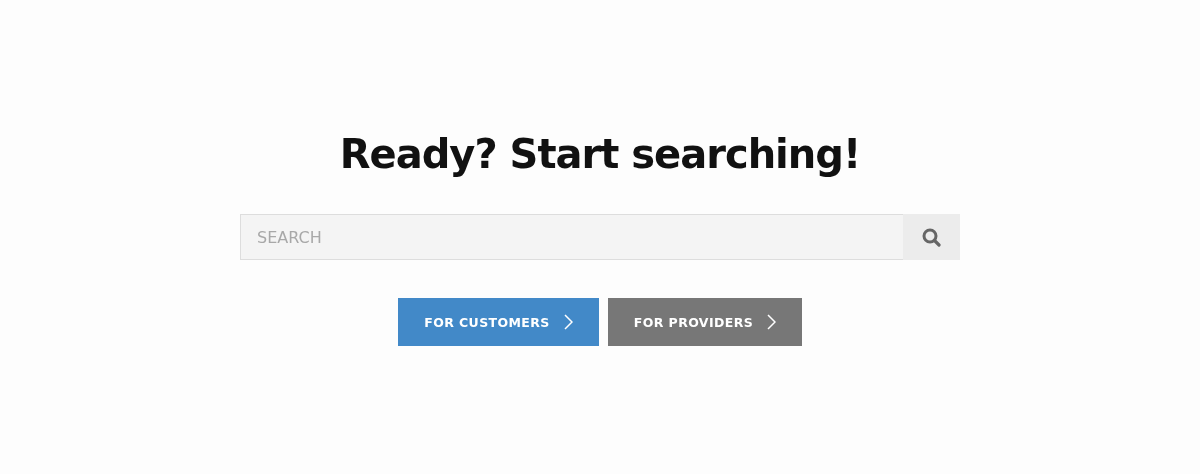 The width and height of the screenshot is (1200, 474). What do you see at coordinates (498, 322) in the screenshot?
I see `link-button: FOR CUSTOMERS` at bounding box center [498, 322].